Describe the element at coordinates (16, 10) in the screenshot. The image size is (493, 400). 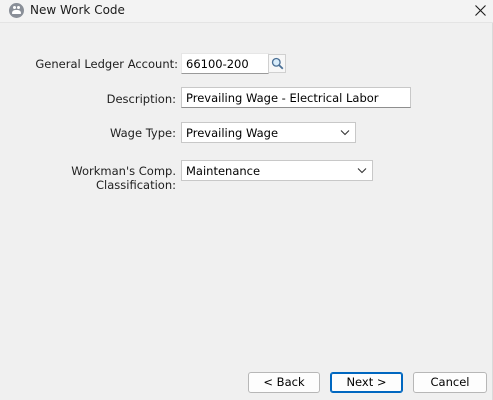
I see `app-people-icon` at that location.